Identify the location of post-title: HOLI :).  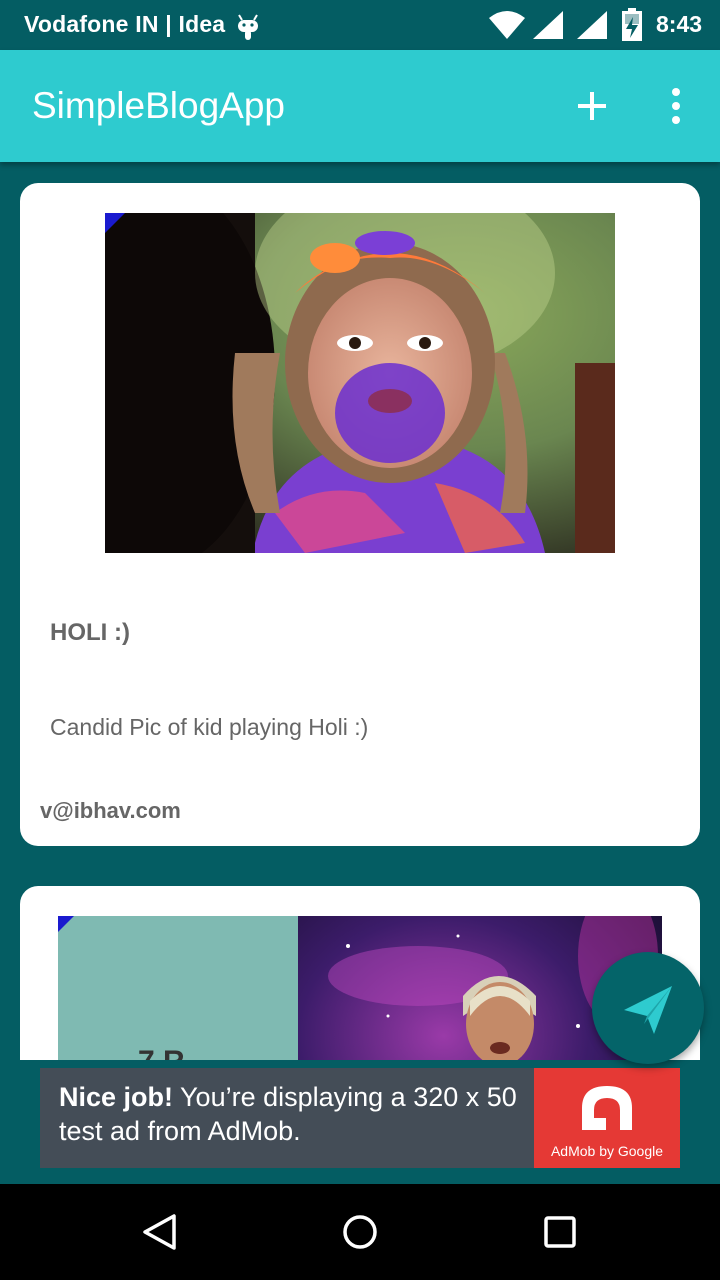
(90, 632).